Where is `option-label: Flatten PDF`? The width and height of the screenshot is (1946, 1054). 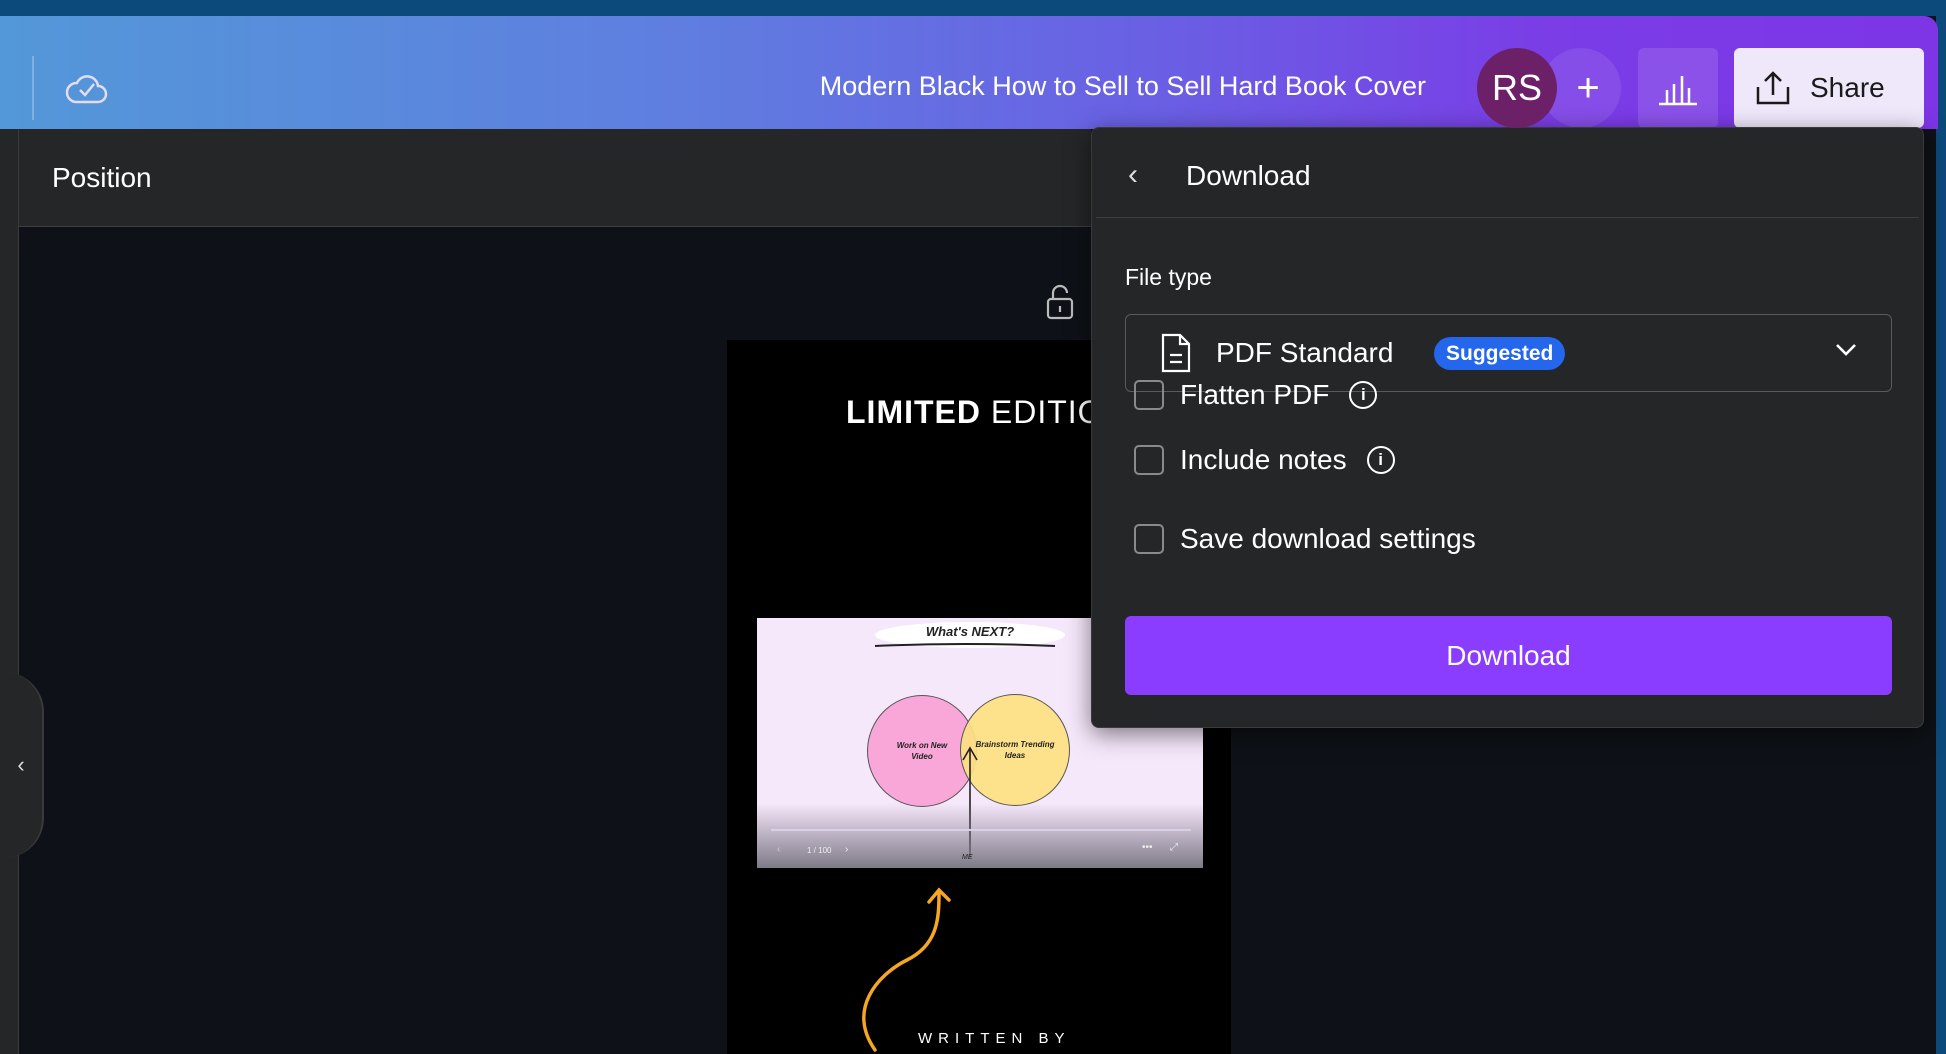
option-label: Flatten PDF is located at coordinates (1255, 394).